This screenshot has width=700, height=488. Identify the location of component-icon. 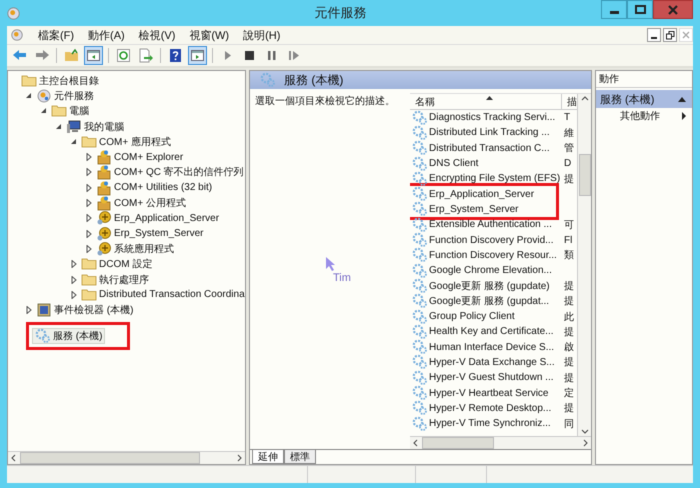
(17, 35).